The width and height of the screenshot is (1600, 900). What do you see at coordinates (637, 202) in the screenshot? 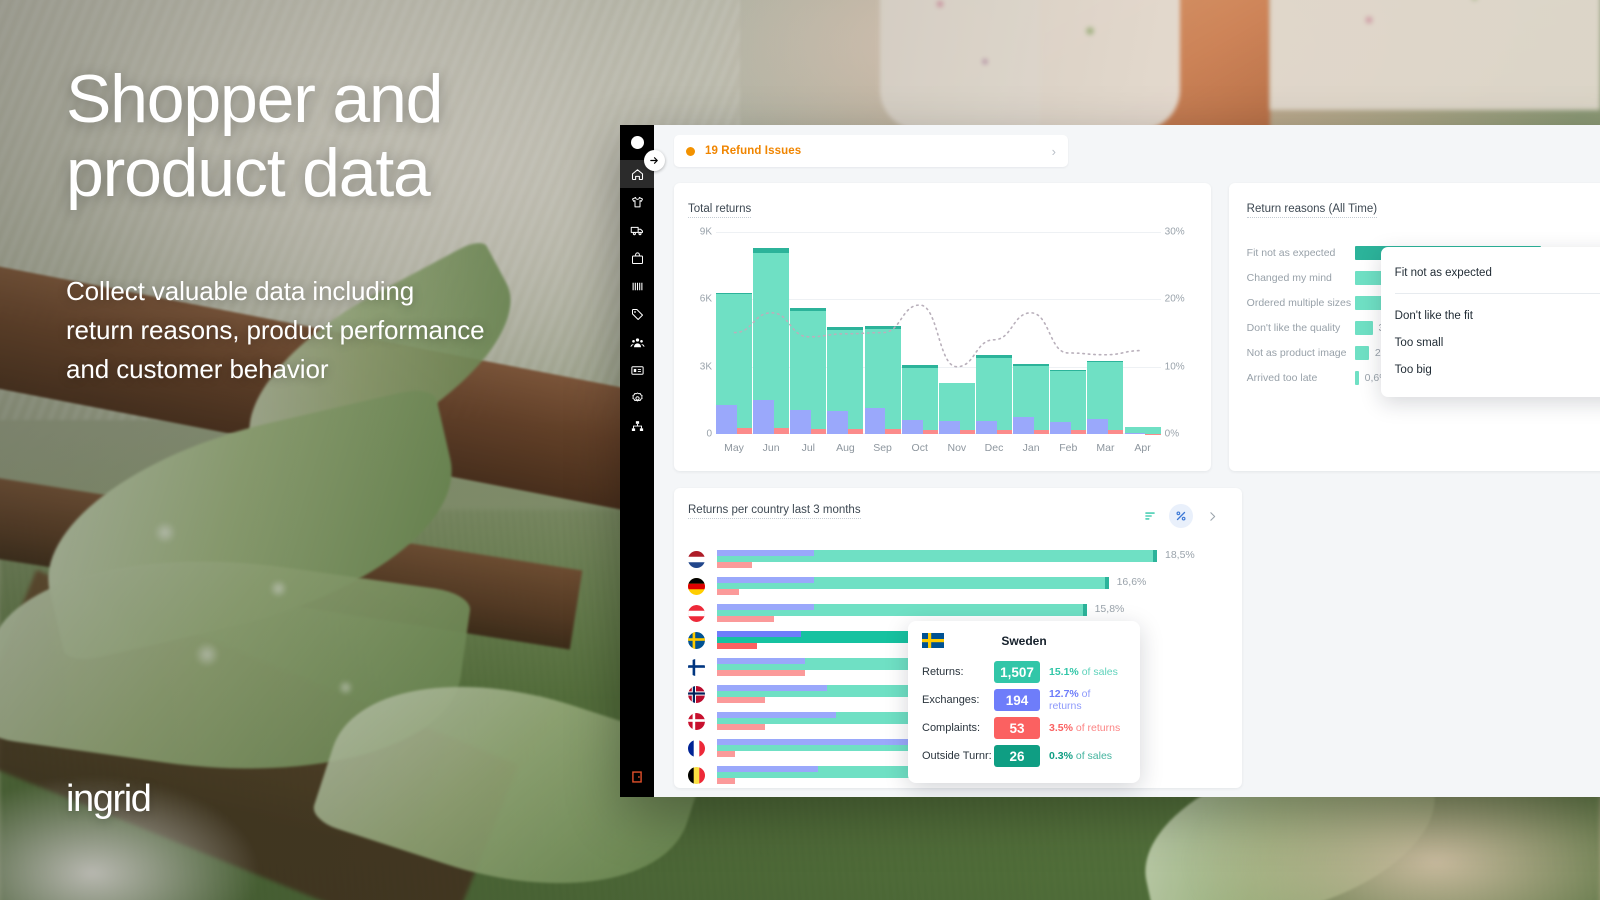
I see `sidebar-item-products` at bounding box center [637, 202].